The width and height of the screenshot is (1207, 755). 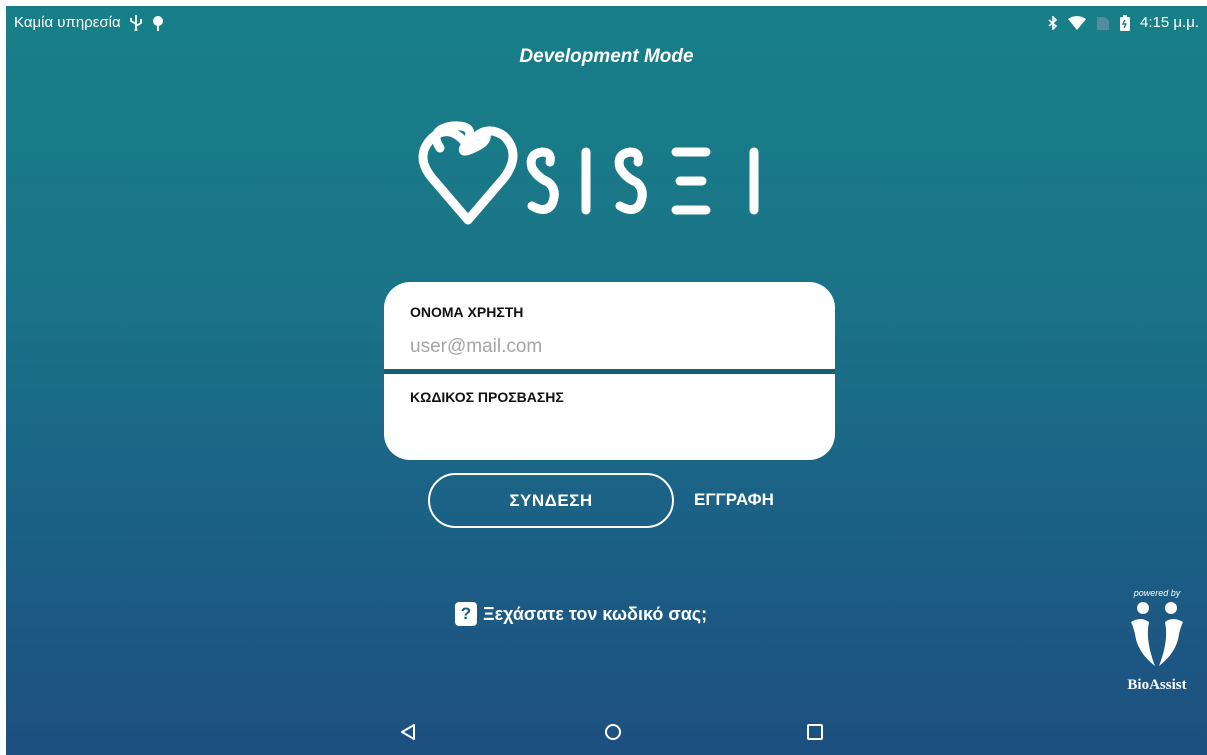 What do you see at coordinates (1157, 685) in the screenshot?
I see `bioassist-name: BioAssist` at bounding box center [1157, 685].